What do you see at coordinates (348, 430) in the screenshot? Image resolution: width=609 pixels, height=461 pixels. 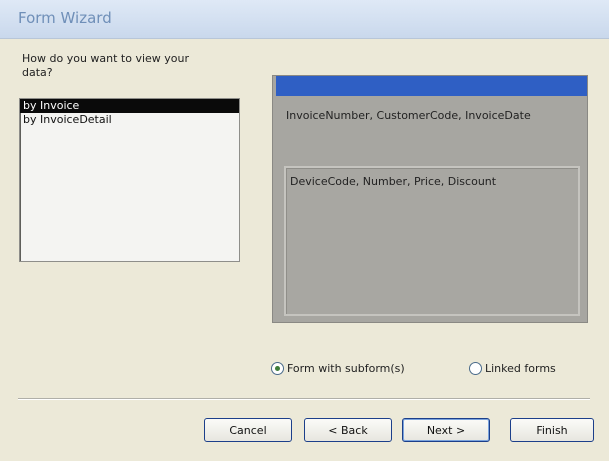 I see `back-button: < Back` at bounding box center [348, 430].